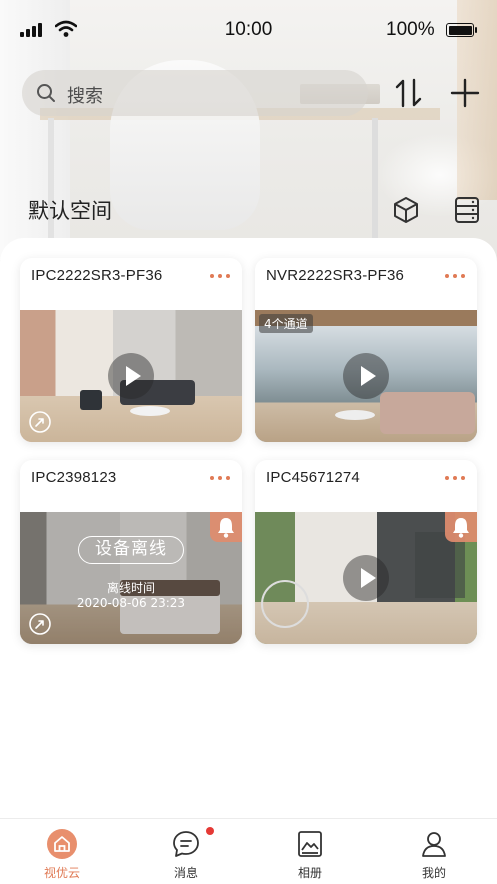 This screenshot has width=497, height=884. Describe the element at coordinates (410, 29) in the screenshot. I see `battery-percent: 100%` at that location.